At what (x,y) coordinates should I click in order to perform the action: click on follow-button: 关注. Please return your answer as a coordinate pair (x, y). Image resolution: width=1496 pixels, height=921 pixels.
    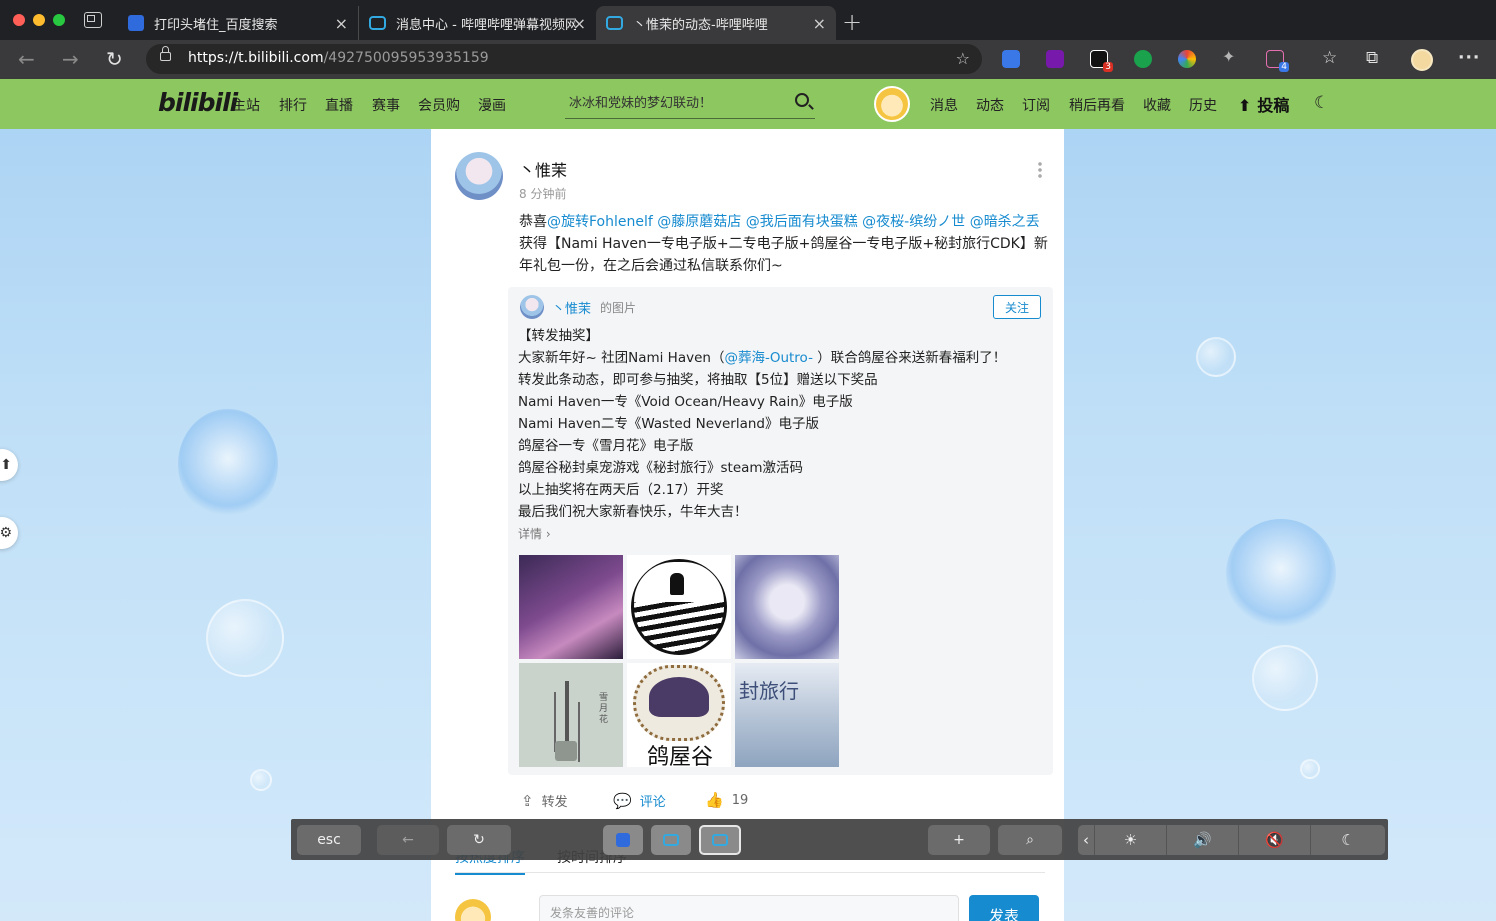
    Looking at the image, I should click on (1017, 307).